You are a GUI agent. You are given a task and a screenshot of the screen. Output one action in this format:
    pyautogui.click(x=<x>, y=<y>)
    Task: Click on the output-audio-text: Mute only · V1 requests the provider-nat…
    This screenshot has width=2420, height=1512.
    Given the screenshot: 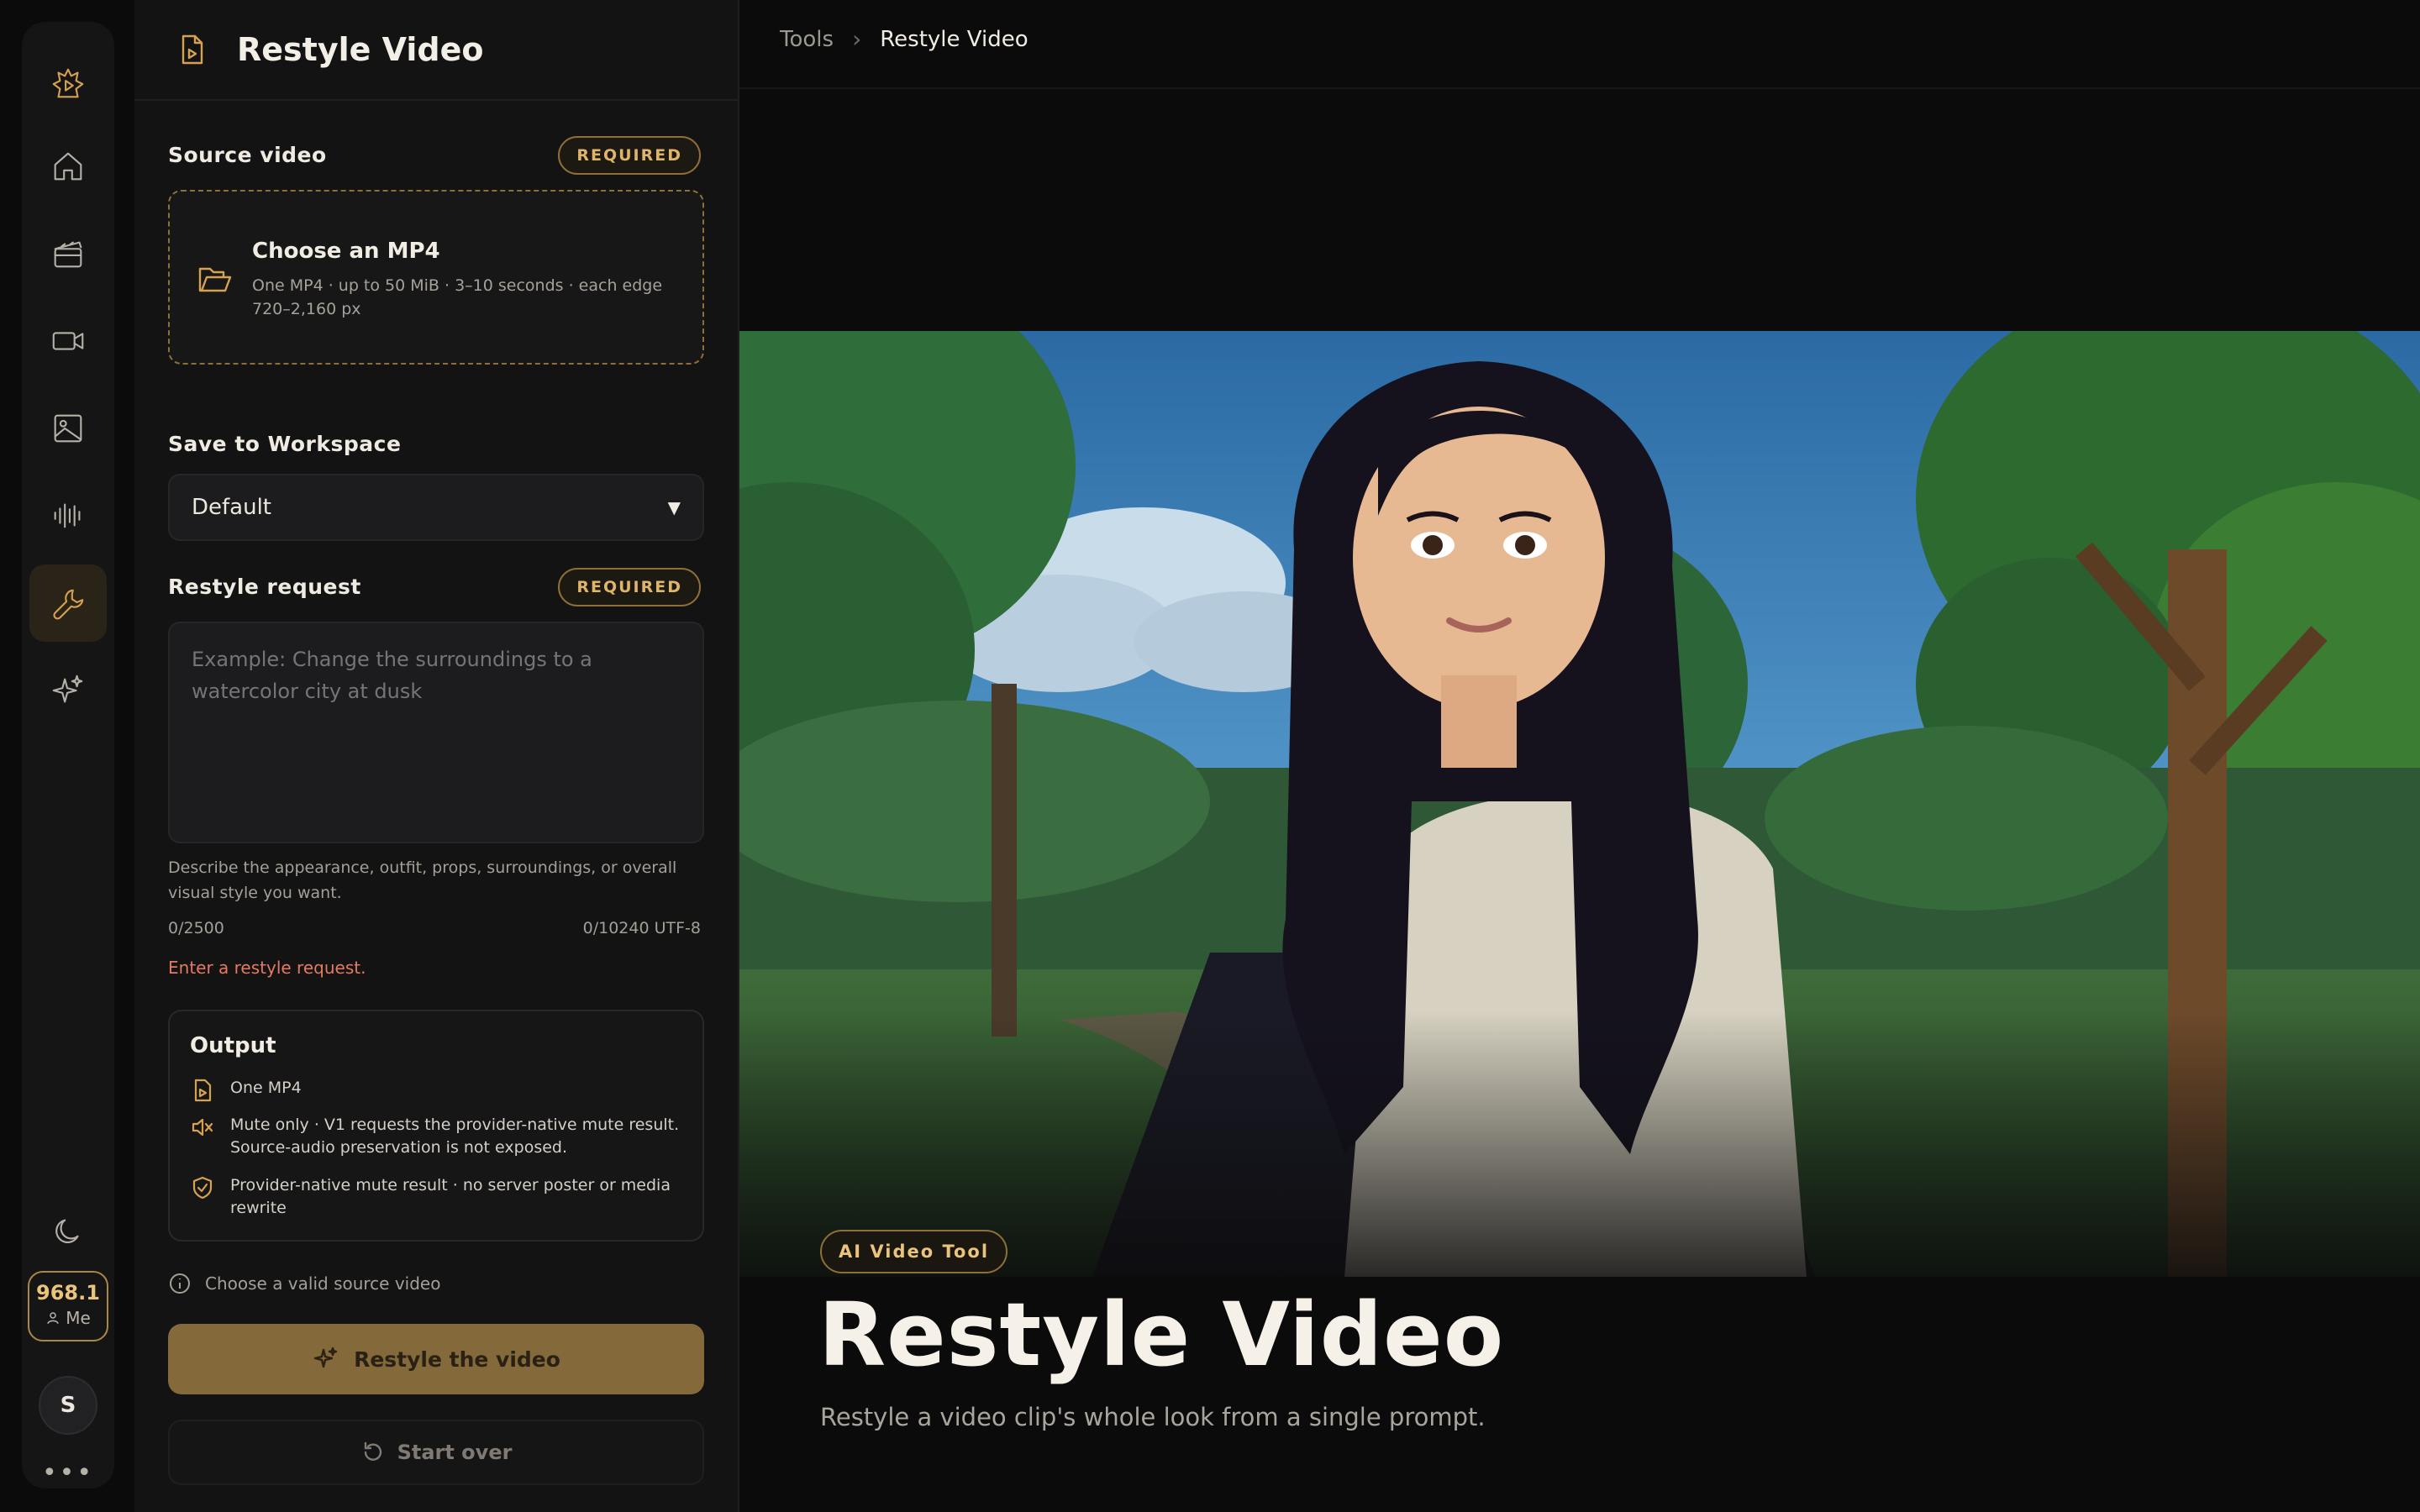 What is the action you would take?
    pyautogui.click(x=455, y=1136)
    